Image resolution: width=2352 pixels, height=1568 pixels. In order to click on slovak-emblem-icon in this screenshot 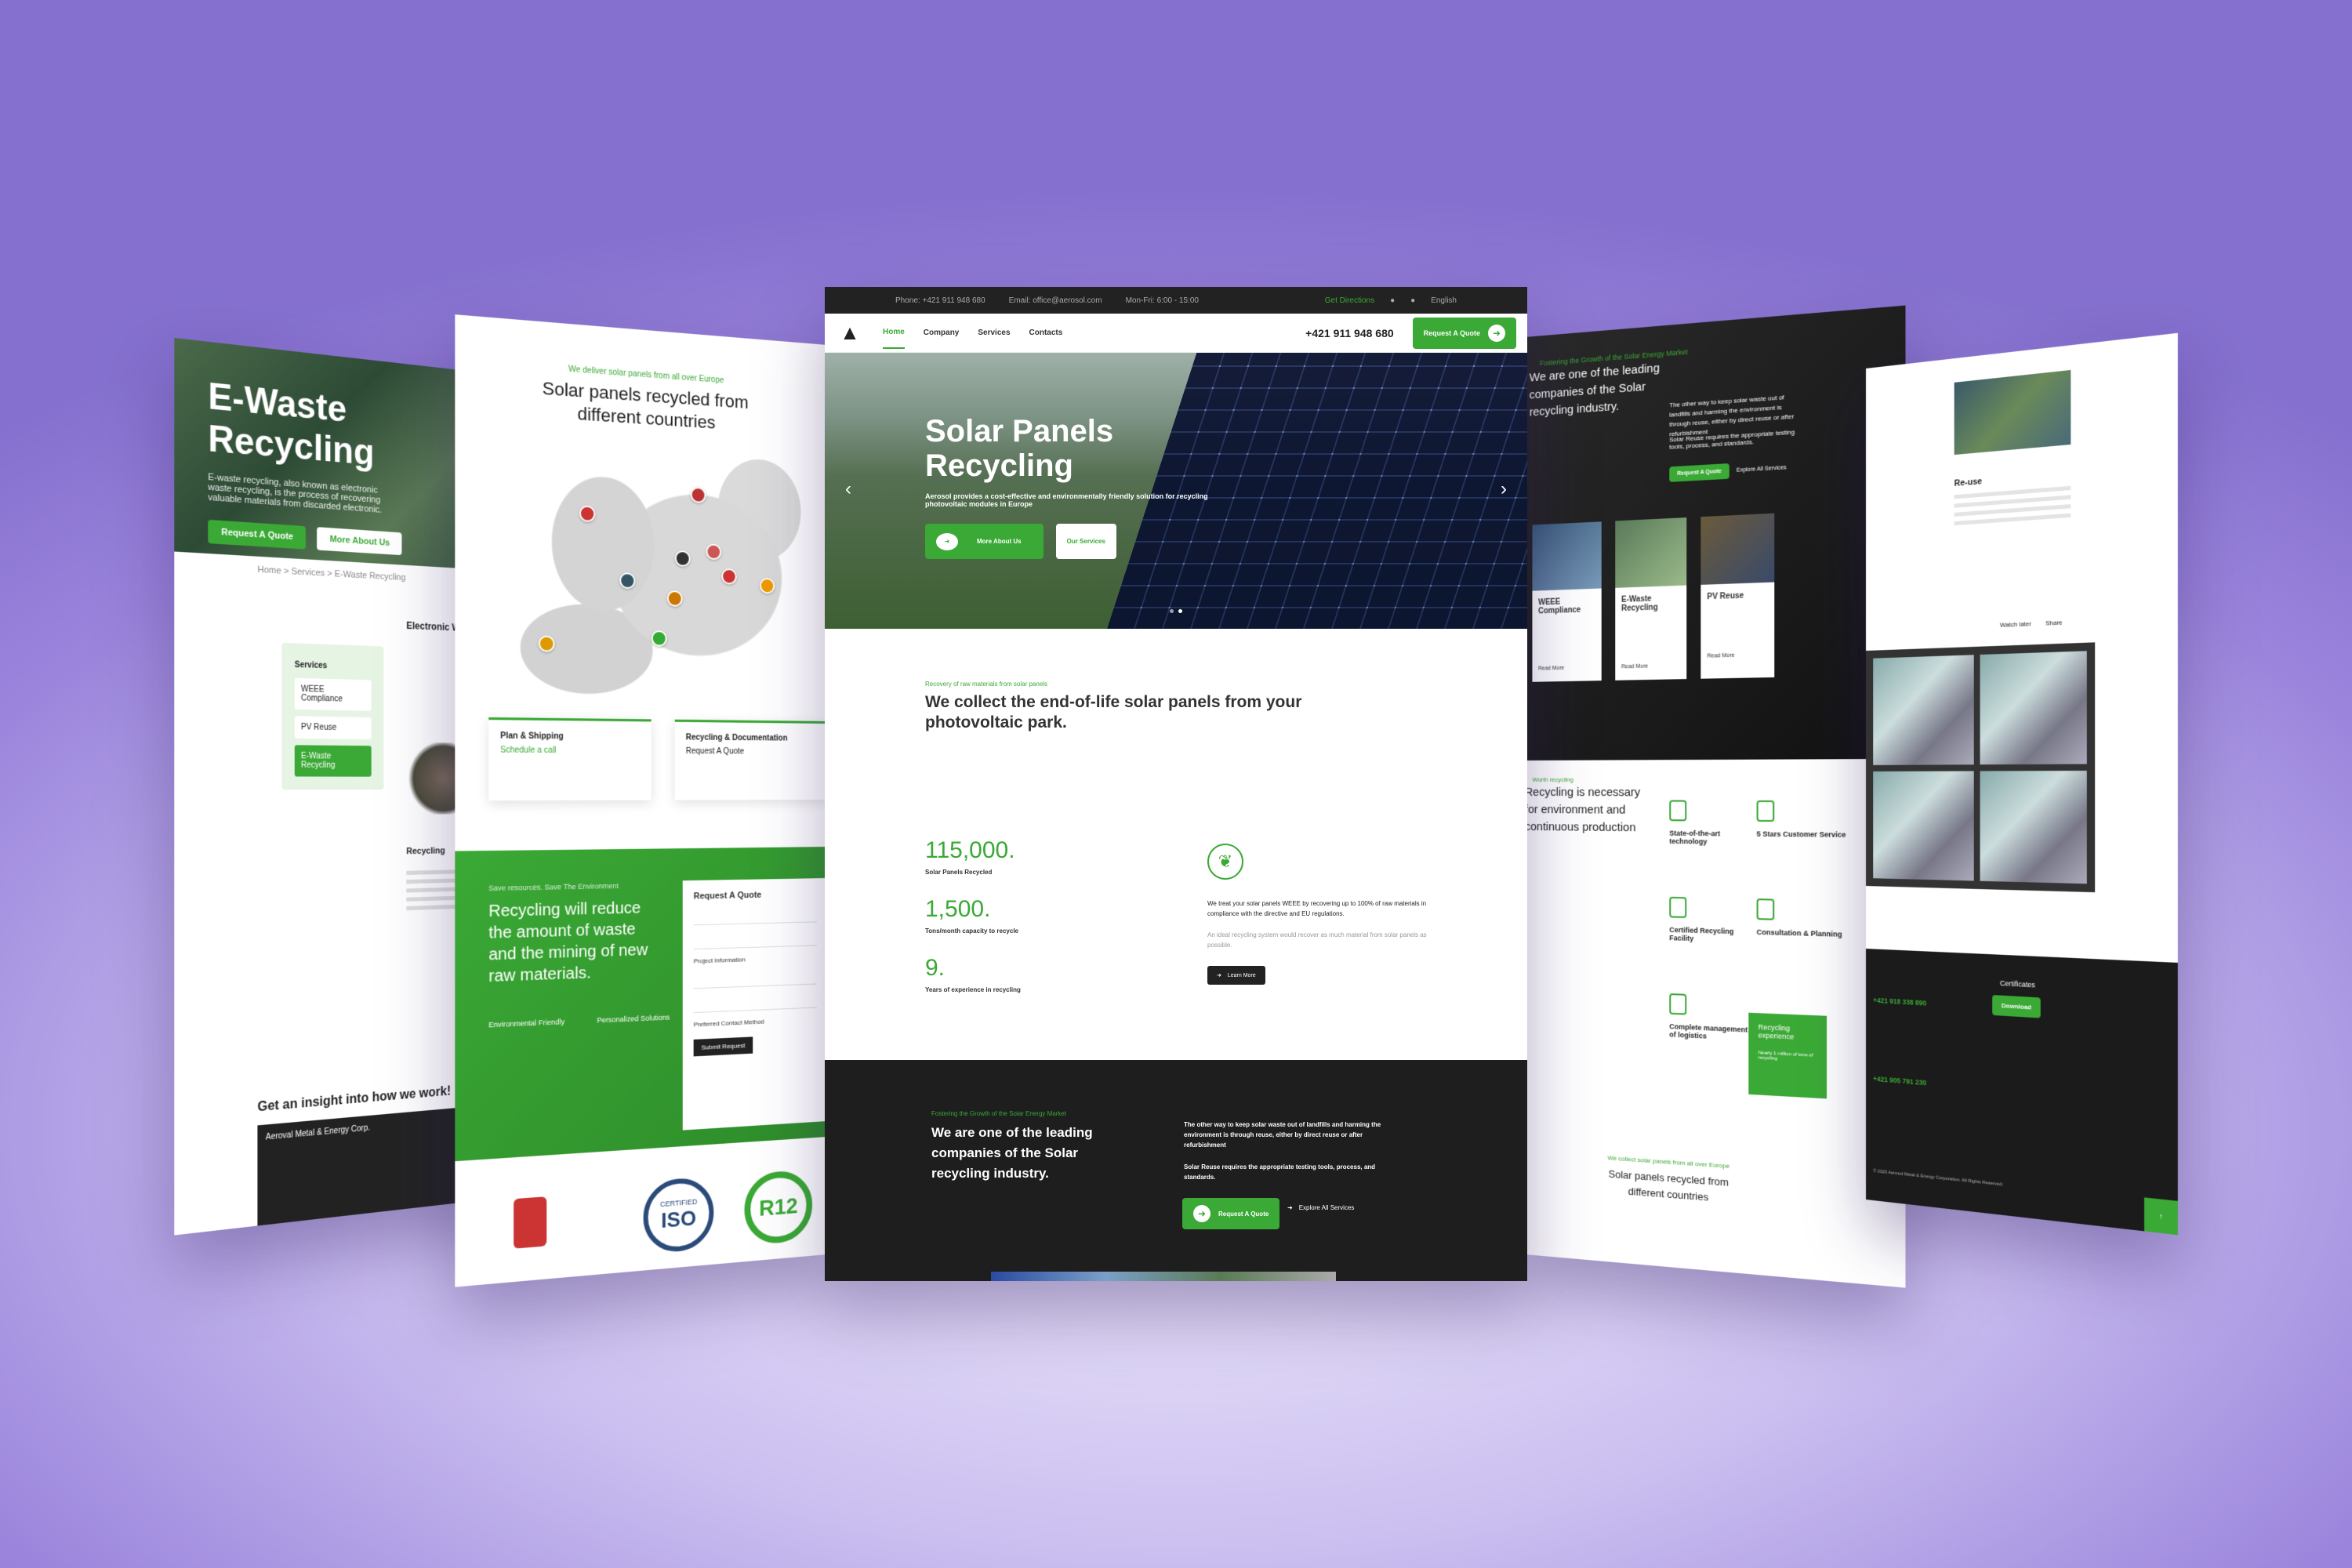, I will do `click(530, 1222)`.